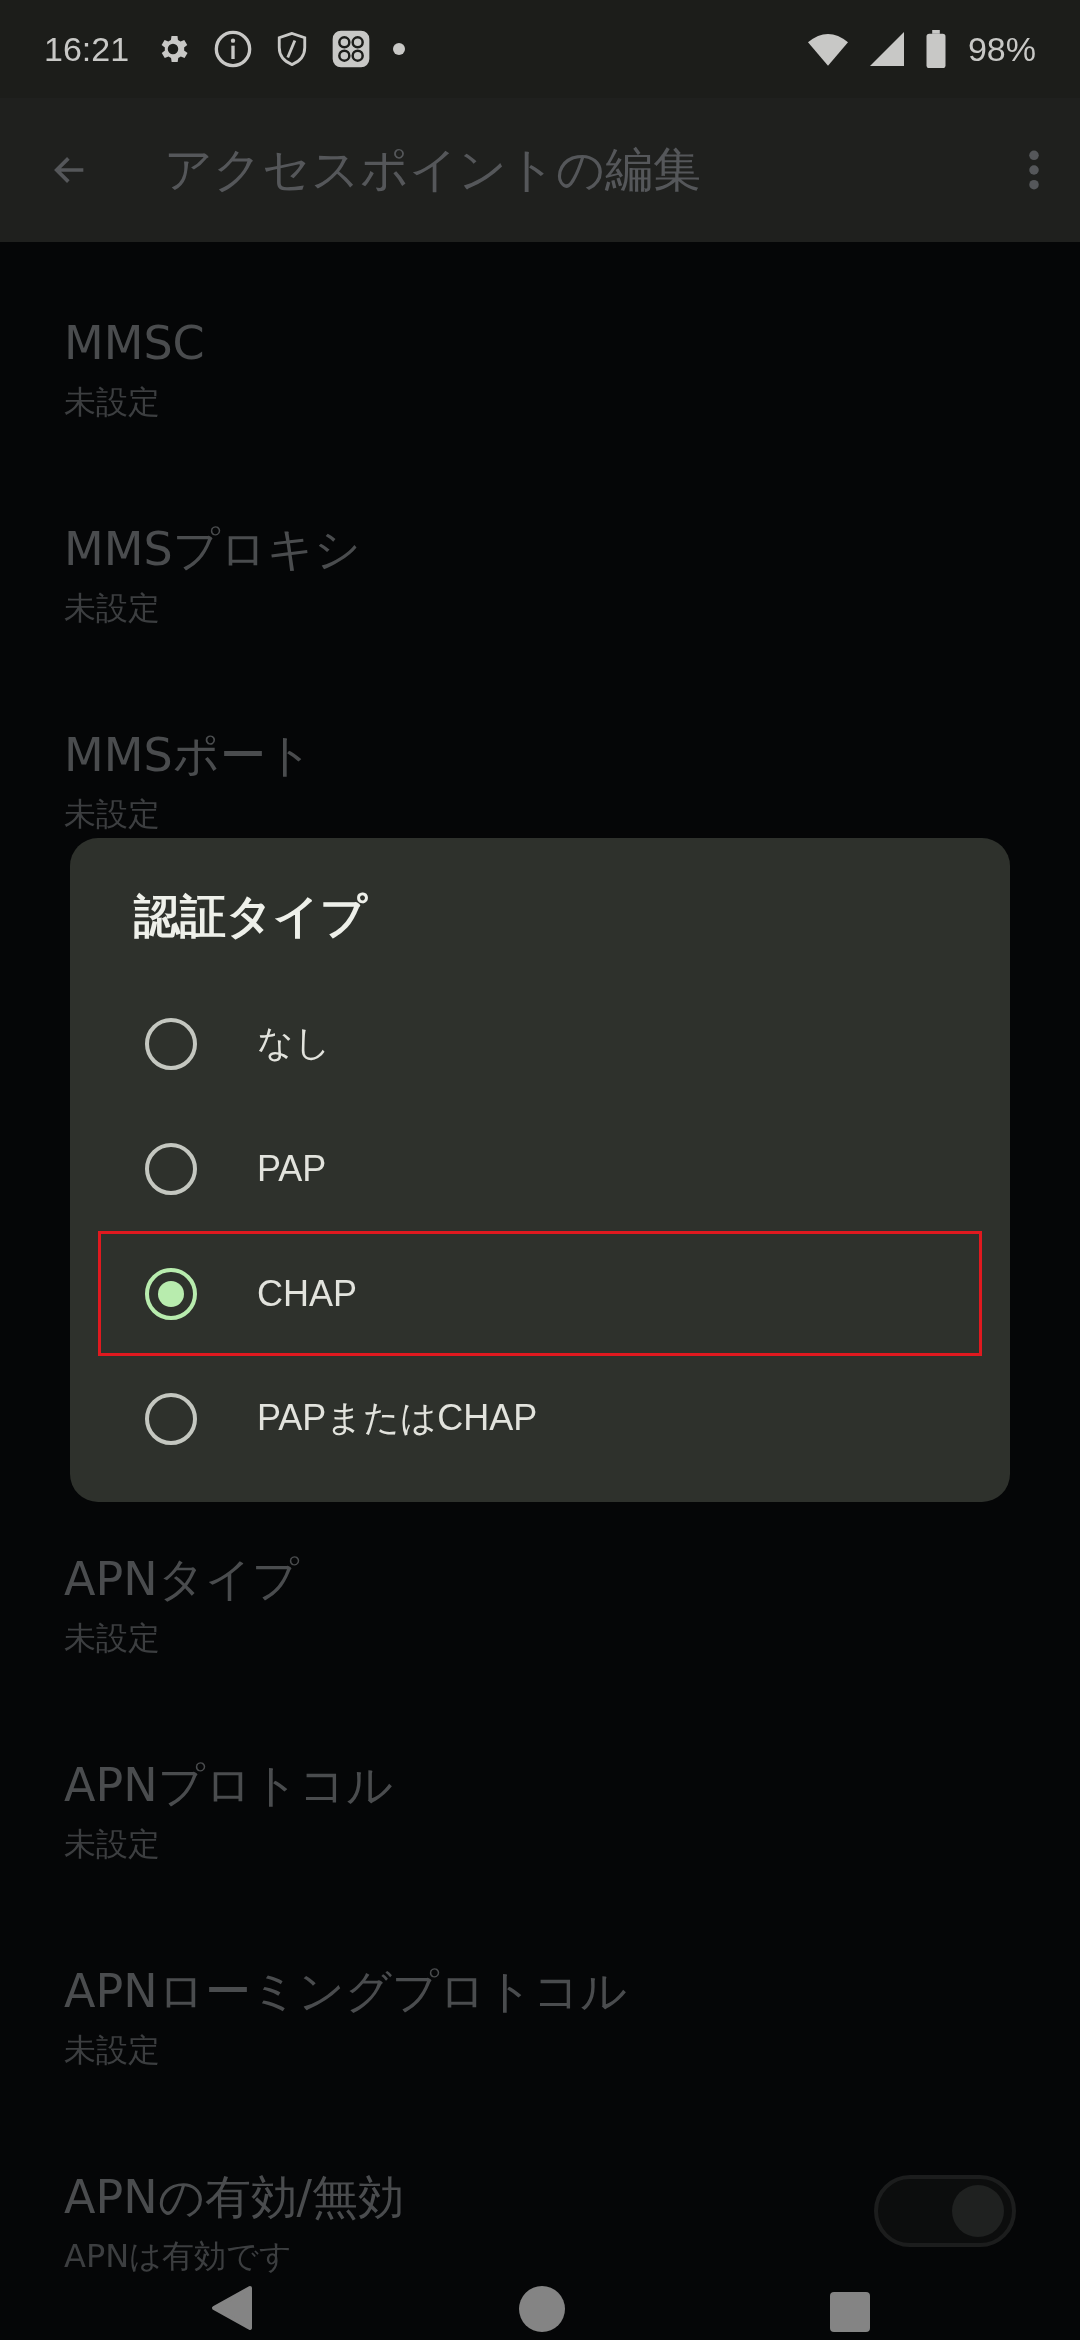 The height and width of the screenshot is (2340, 1080). I want to click on radio-option: なし, so click(540, 1043).